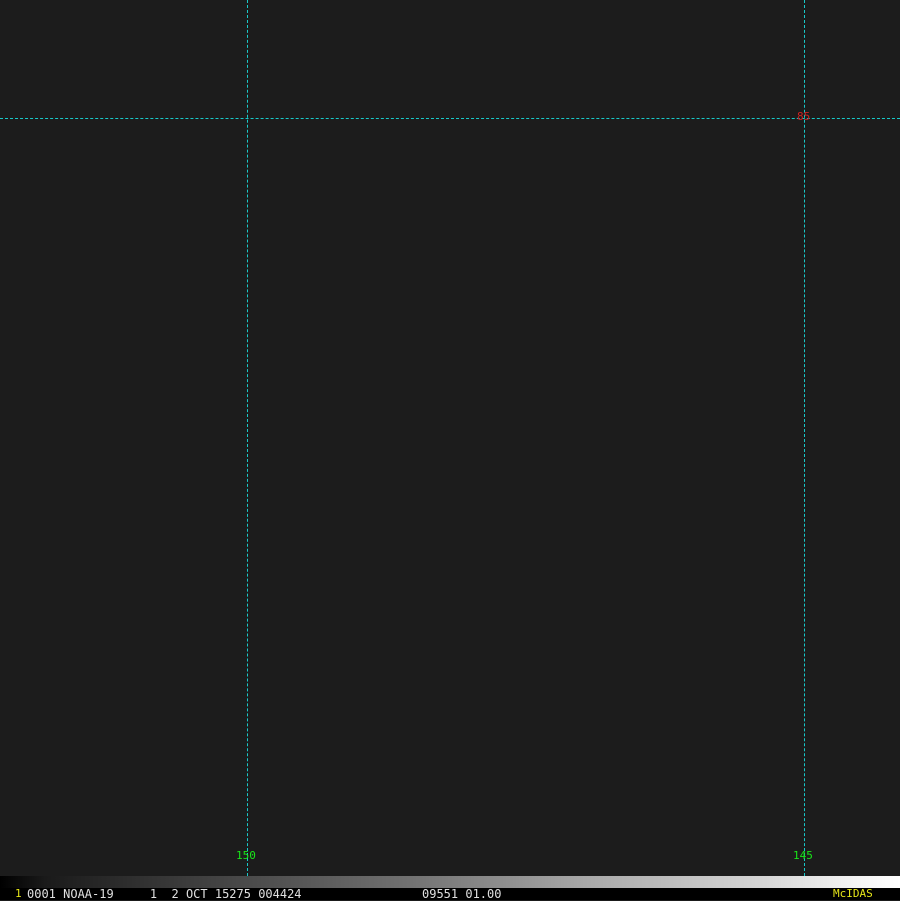  Describe the element at coordinates (803, 855) in the screenshot. I see `longitude-label-145: 145` at that location.